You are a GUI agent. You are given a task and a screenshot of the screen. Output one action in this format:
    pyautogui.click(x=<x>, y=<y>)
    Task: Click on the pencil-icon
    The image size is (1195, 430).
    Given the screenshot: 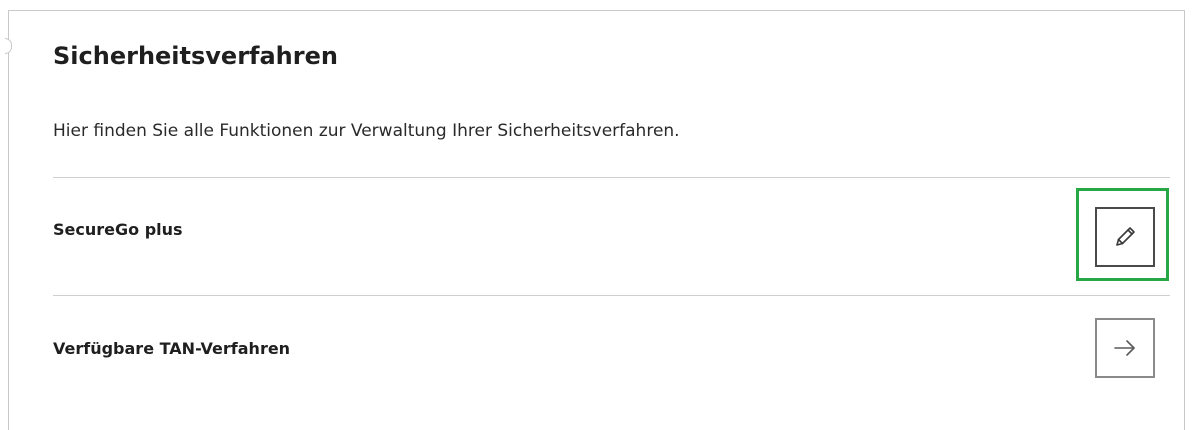 What is the action you would take?
    pyautogui.click(x=1125, y=237)
    